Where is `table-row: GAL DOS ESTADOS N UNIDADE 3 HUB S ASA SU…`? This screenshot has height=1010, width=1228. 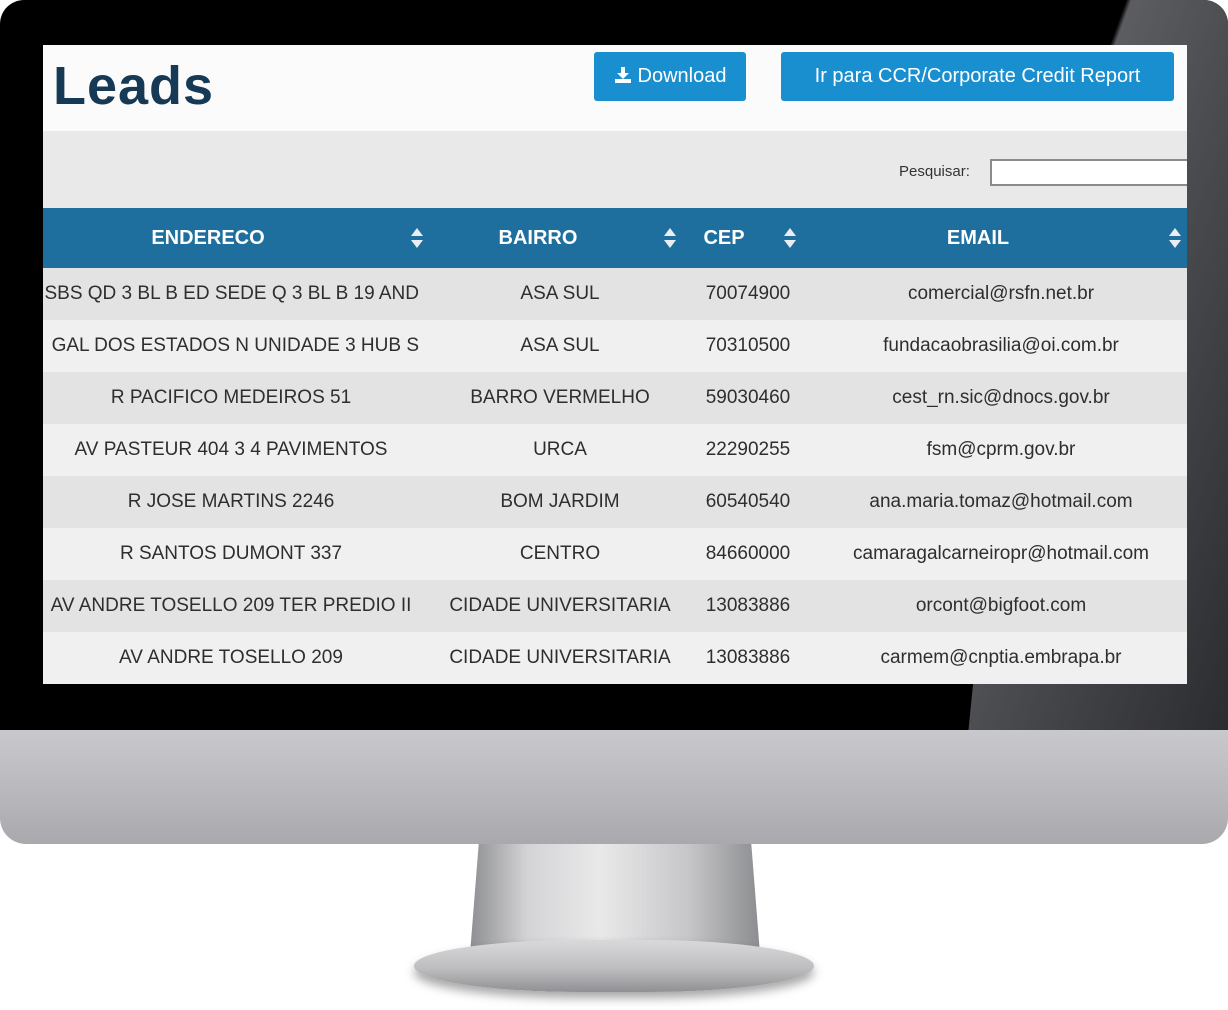 table-row: GAL DOS ESTADOS N UNIDADE 3 HUB S ASA SU… is located at coordinates (615, 346).